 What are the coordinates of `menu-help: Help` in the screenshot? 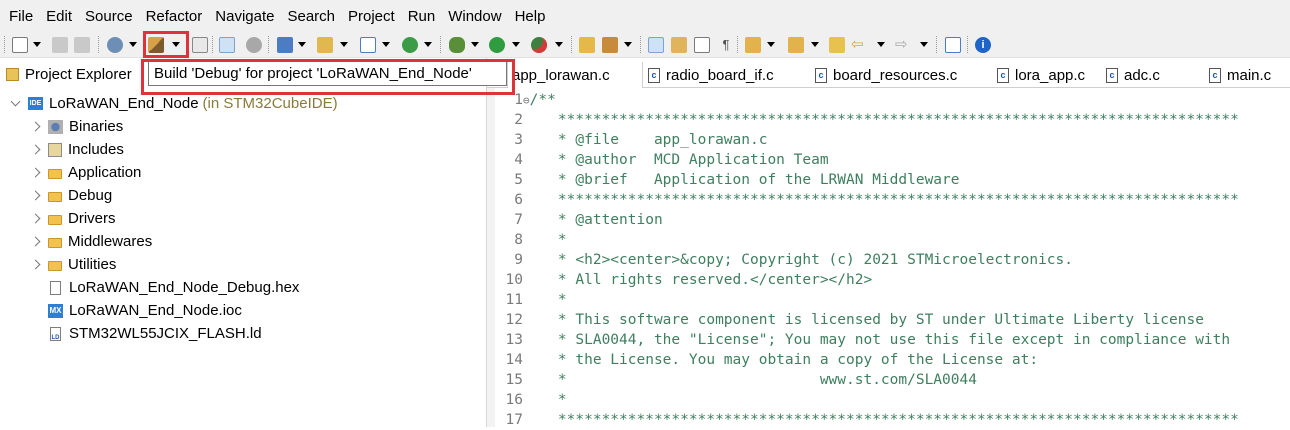 It's located at (530, 16).